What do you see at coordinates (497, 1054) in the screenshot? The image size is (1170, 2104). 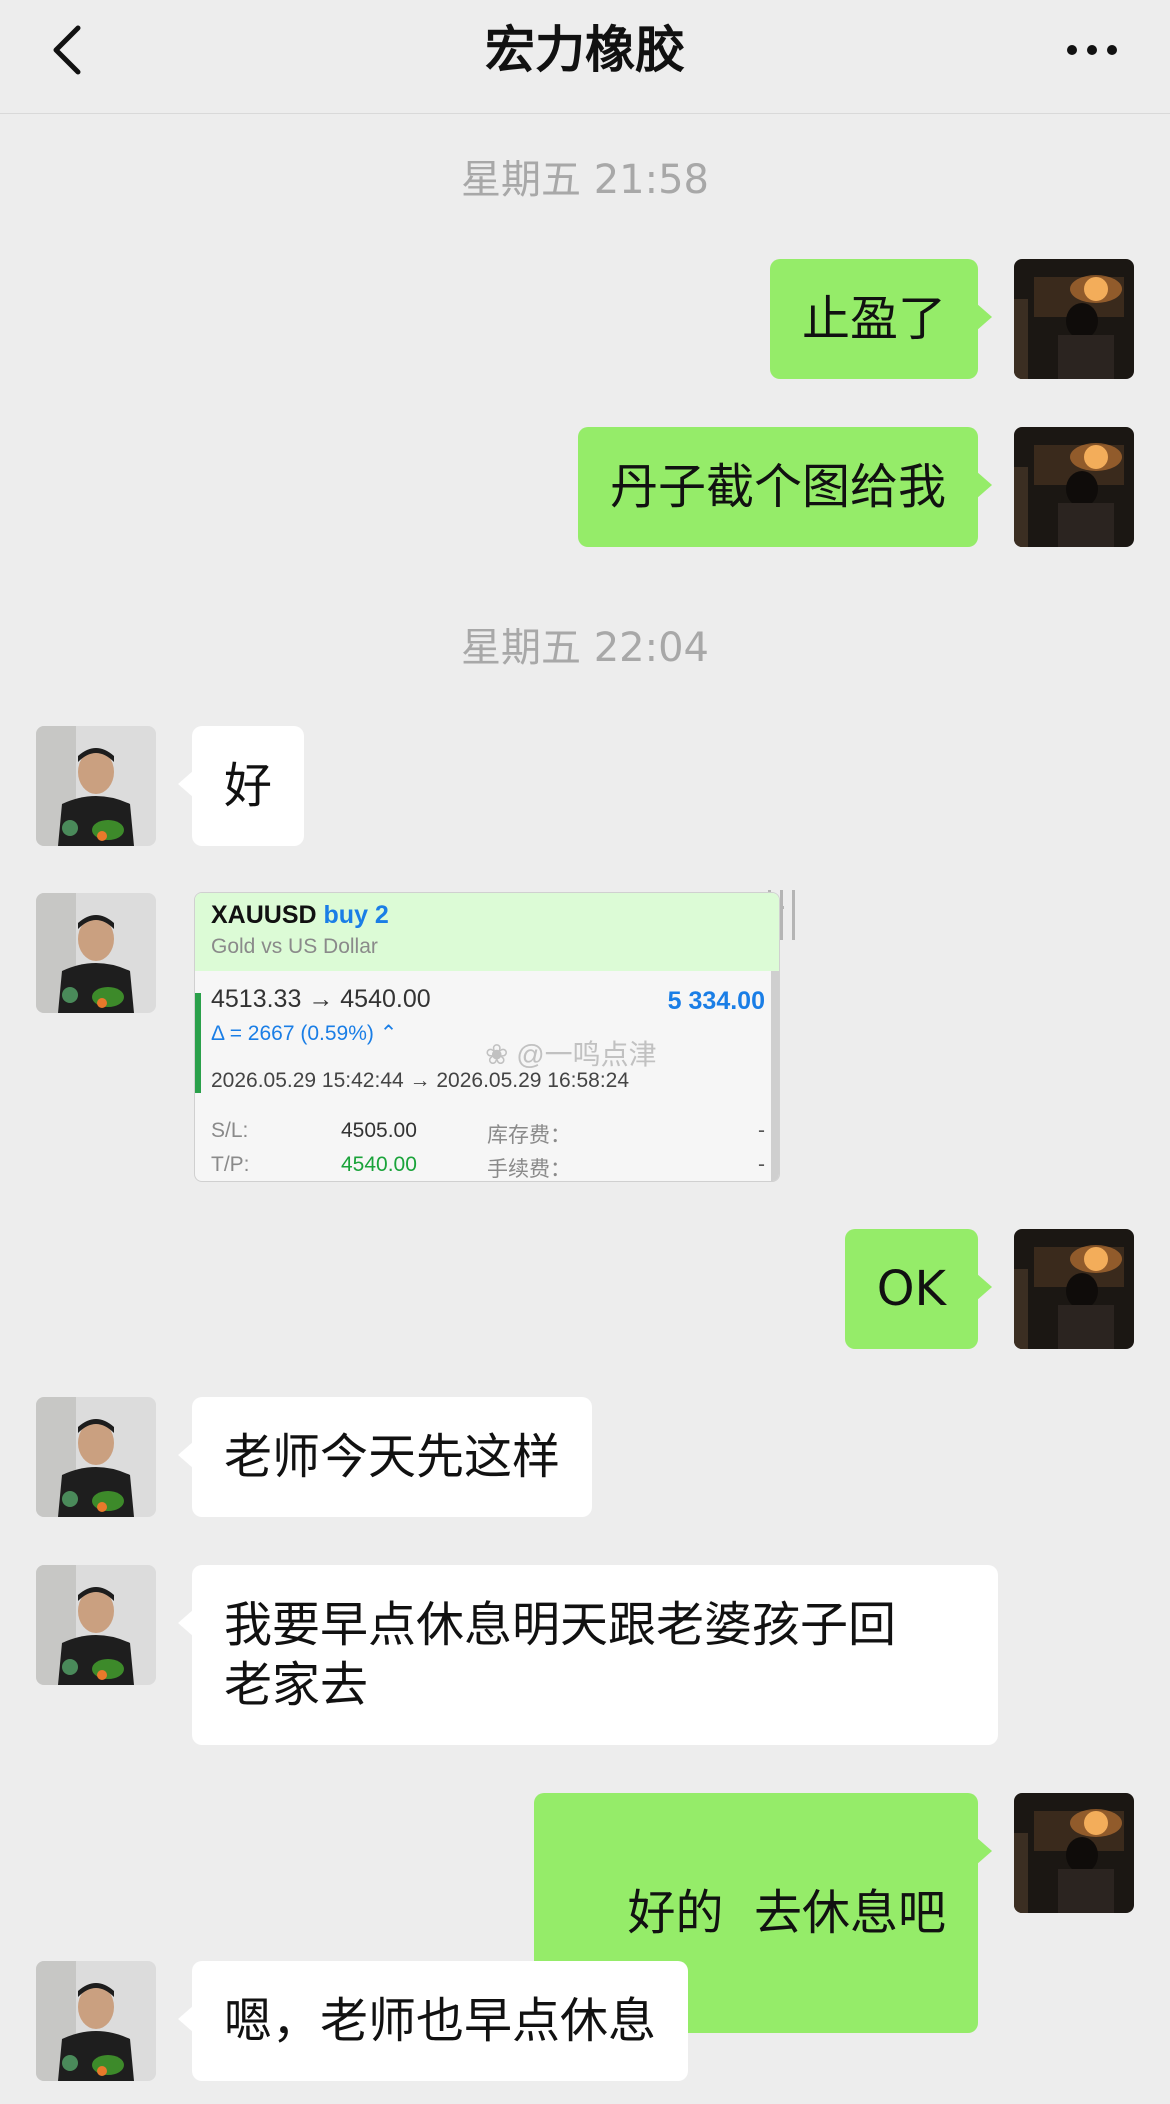 I see `weibo-icon: ❀` at bounding box center [497, 1054].